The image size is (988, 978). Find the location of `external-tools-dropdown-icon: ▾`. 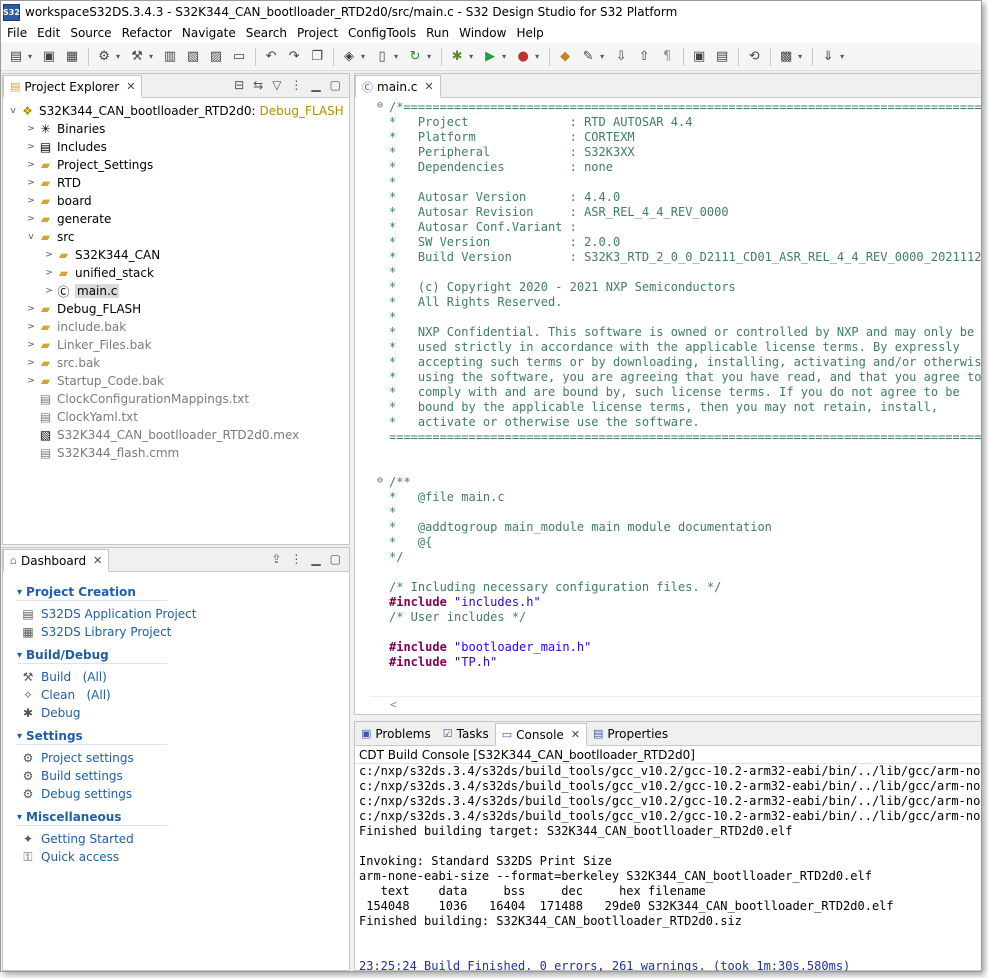

external-tools-dropdown-icon: ▾ is located at coordinates (537, 56).